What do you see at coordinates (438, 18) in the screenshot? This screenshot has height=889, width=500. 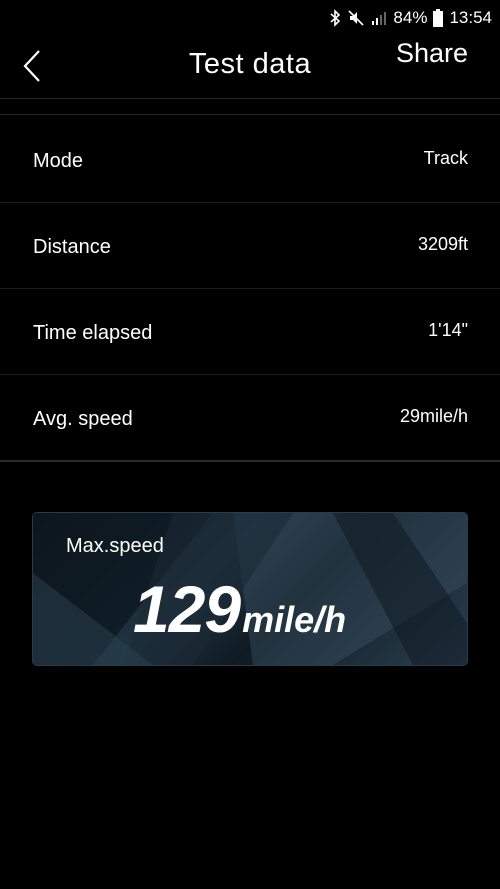 I see `battery-icon` at bounding box center [438, 18].